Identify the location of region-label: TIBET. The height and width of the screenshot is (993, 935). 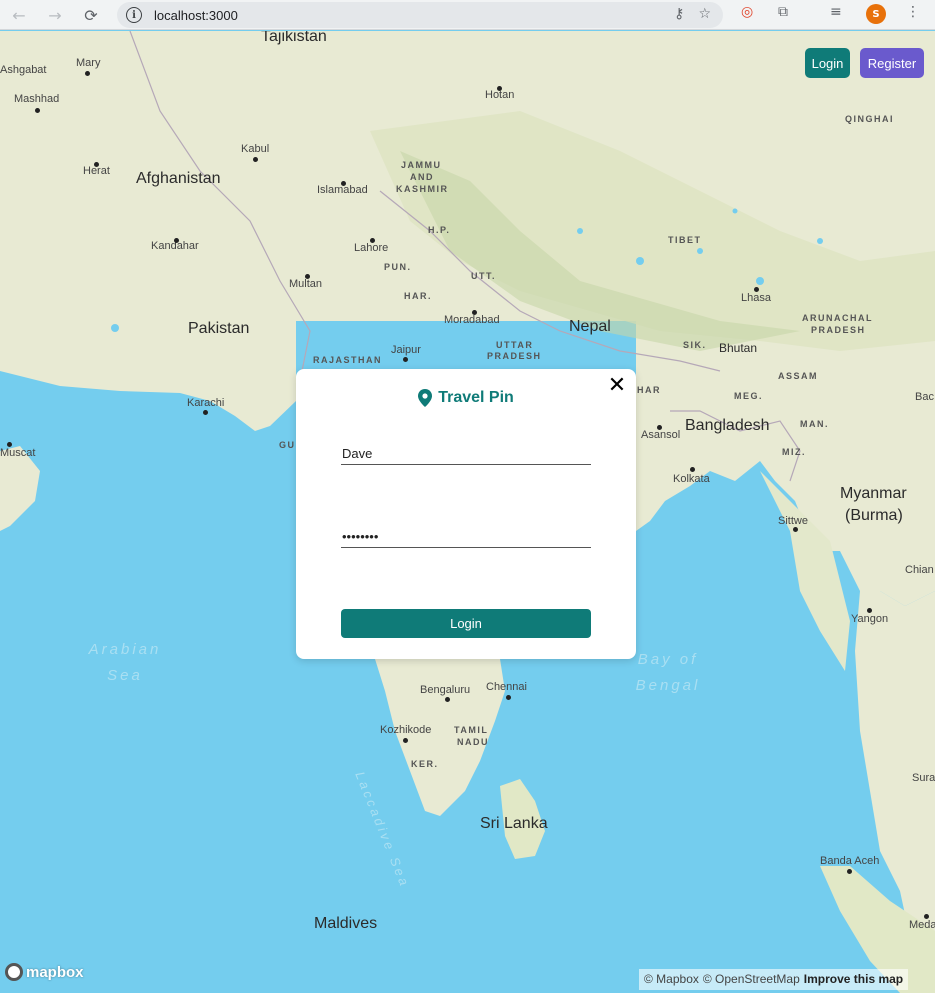
(685, 240).